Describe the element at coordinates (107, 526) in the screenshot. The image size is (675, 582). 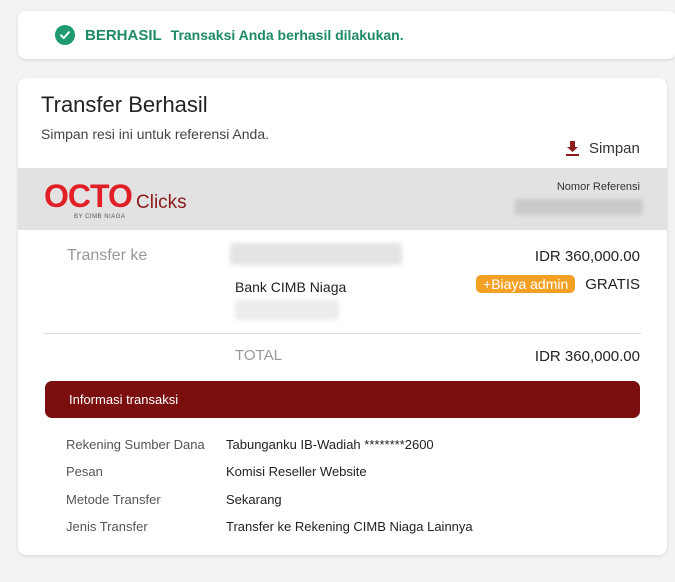
I see `info-key: Jenis Transfer` at that location.